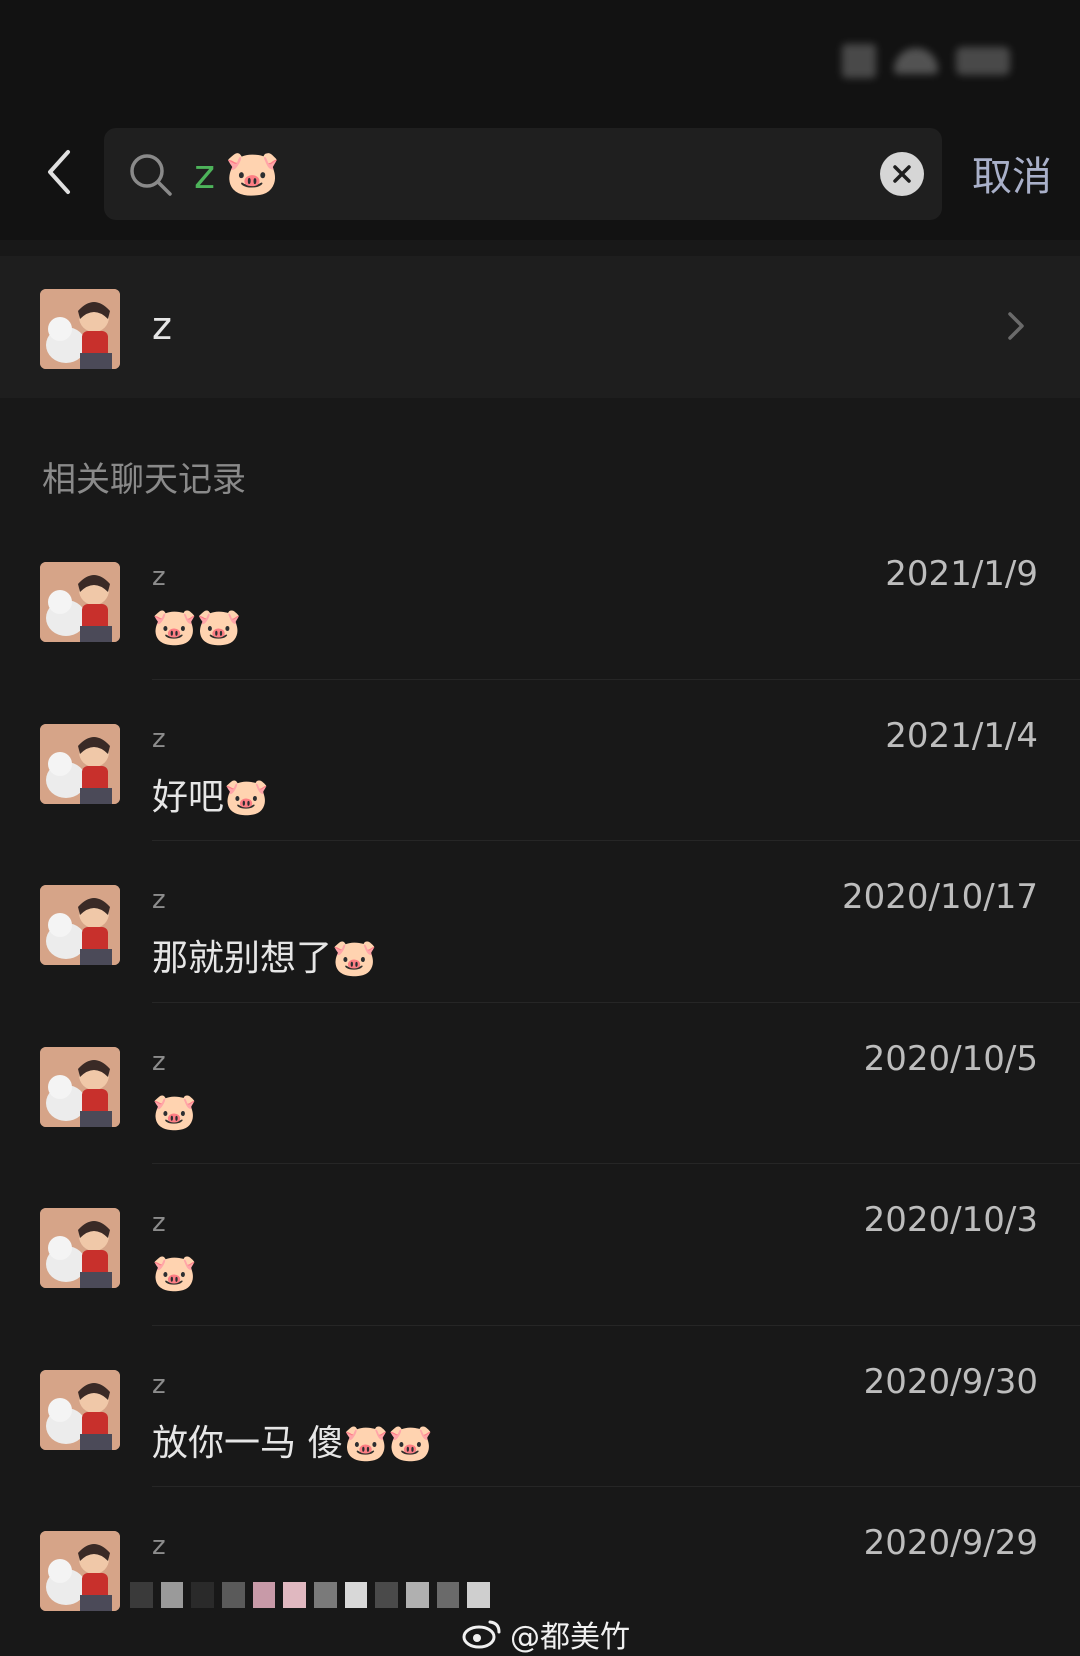  Describe the element at coordinates (1012, 173) in the screenshot. I see `cancel-button: 取消` at that location.